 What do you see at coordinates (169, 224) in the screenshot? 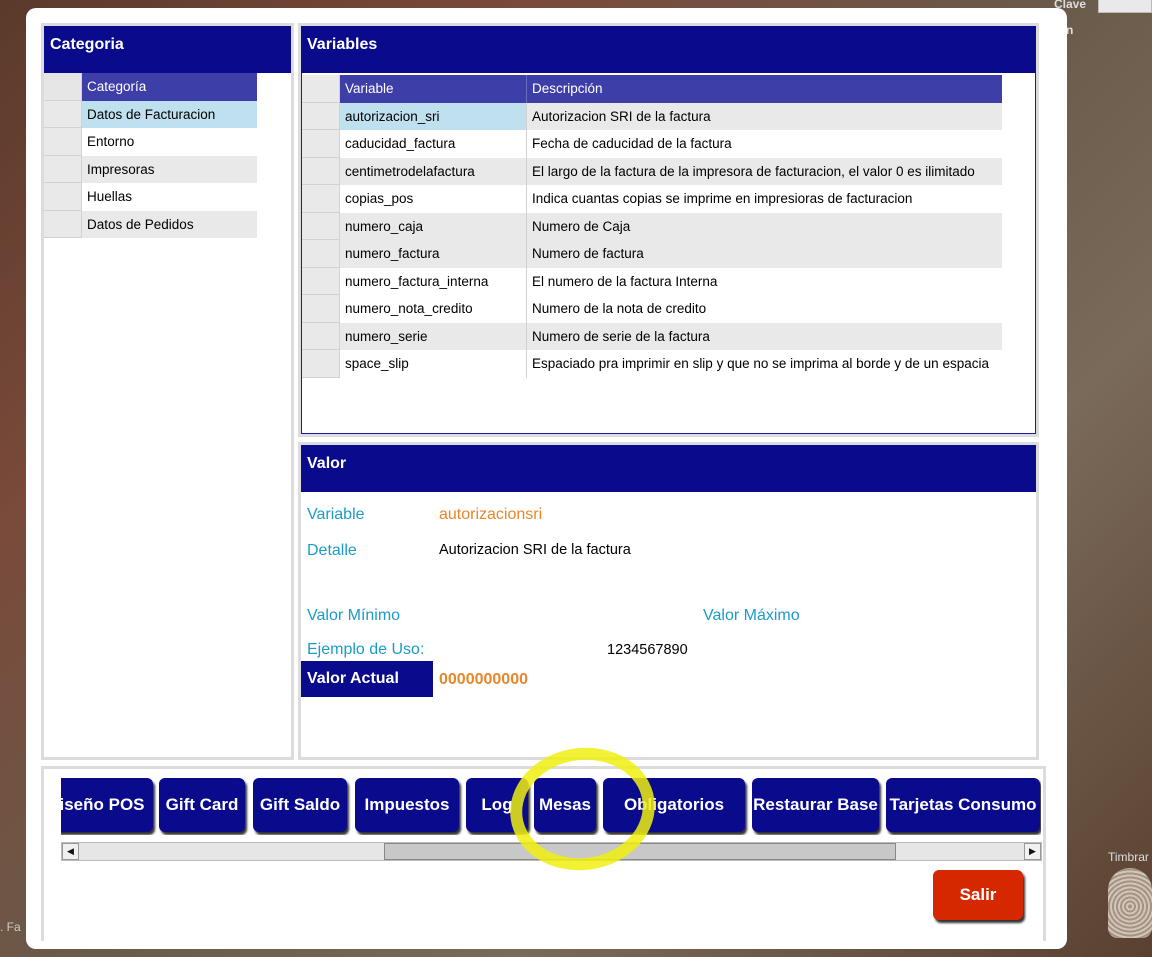
I see `categoria-item-label: Datos de Pedidos` at bounding box center [169, 224].